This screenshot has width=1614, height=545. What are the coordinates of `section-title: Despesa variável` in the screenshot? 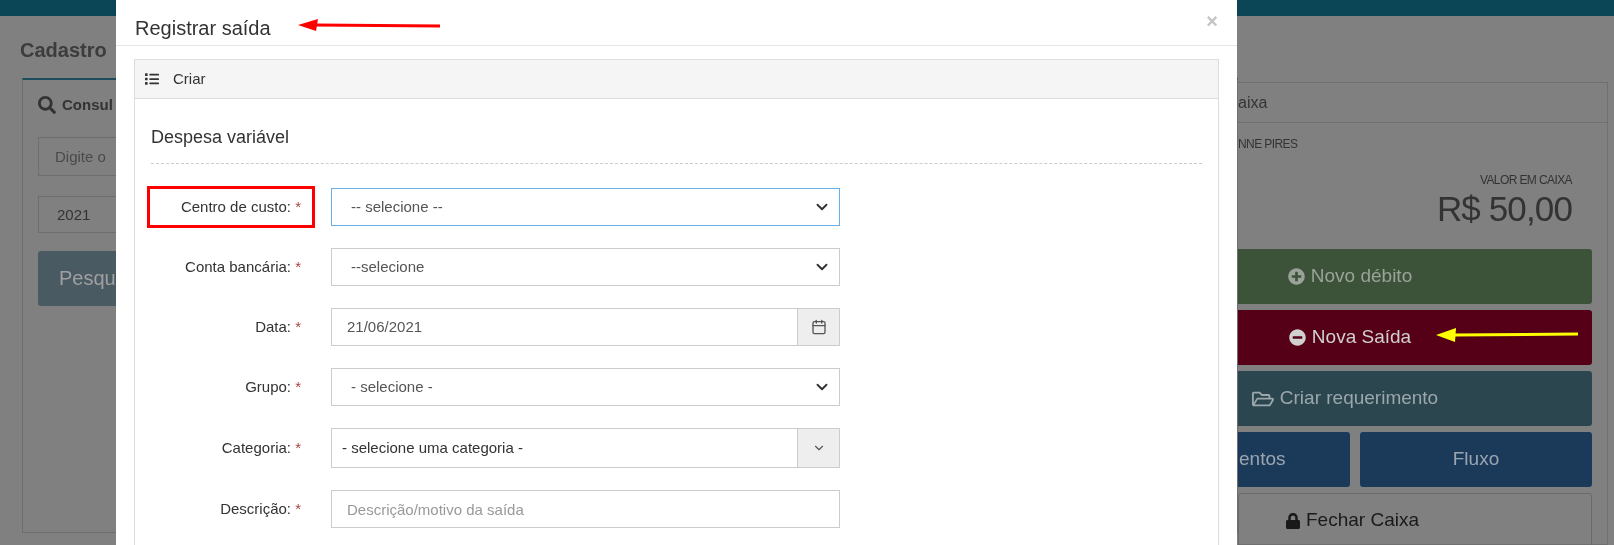 It's located at (676, 144).